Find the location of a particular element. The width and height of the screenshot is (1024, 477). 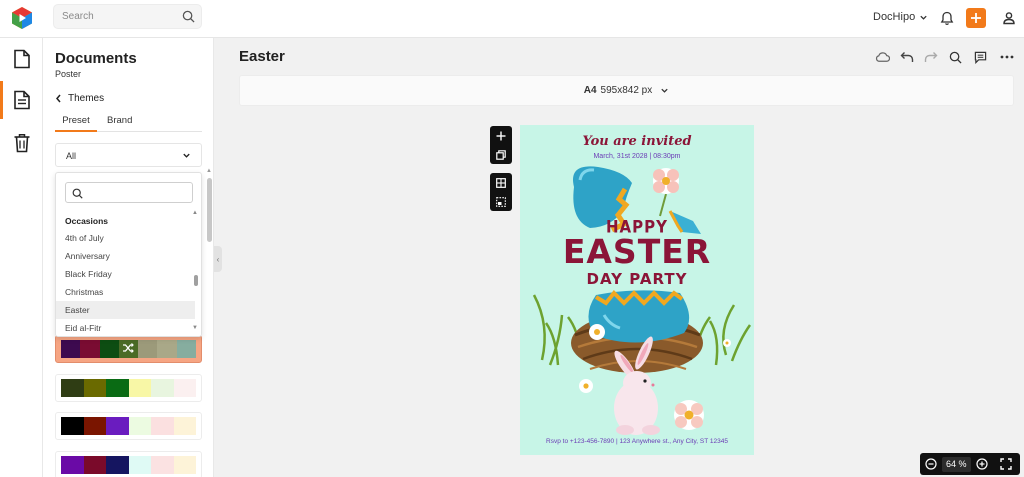

poster-party-text: DAY PARTY is located at coordinates (637, 279).